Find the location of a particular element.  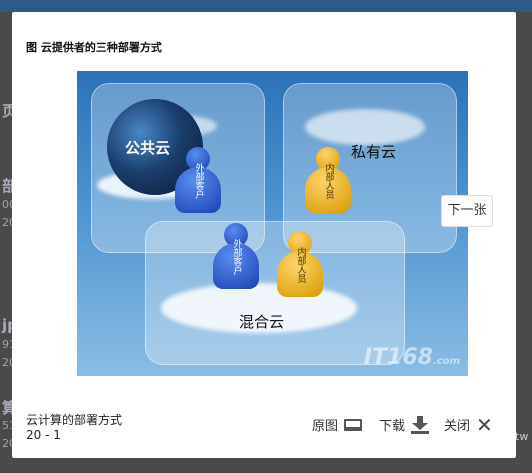

view-original-button: 原图 is located at coordinates (337, 424).